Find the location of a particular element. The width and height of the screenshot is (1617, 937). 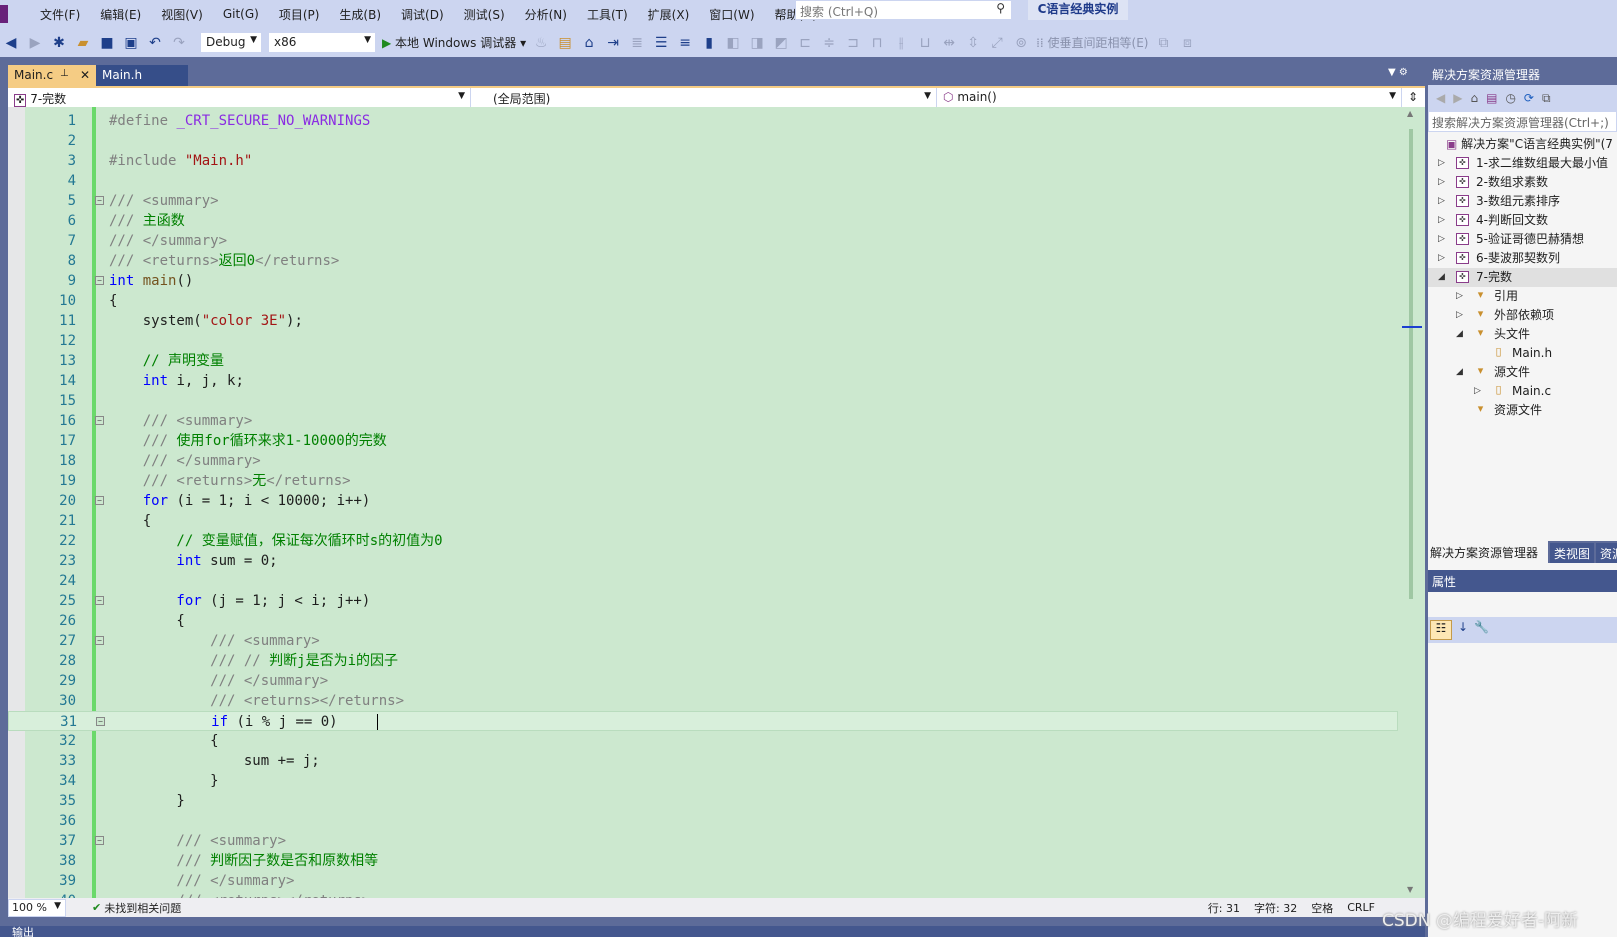

scope-dropdown: (全局范围) ▼ is located at coordinates (704, 97).